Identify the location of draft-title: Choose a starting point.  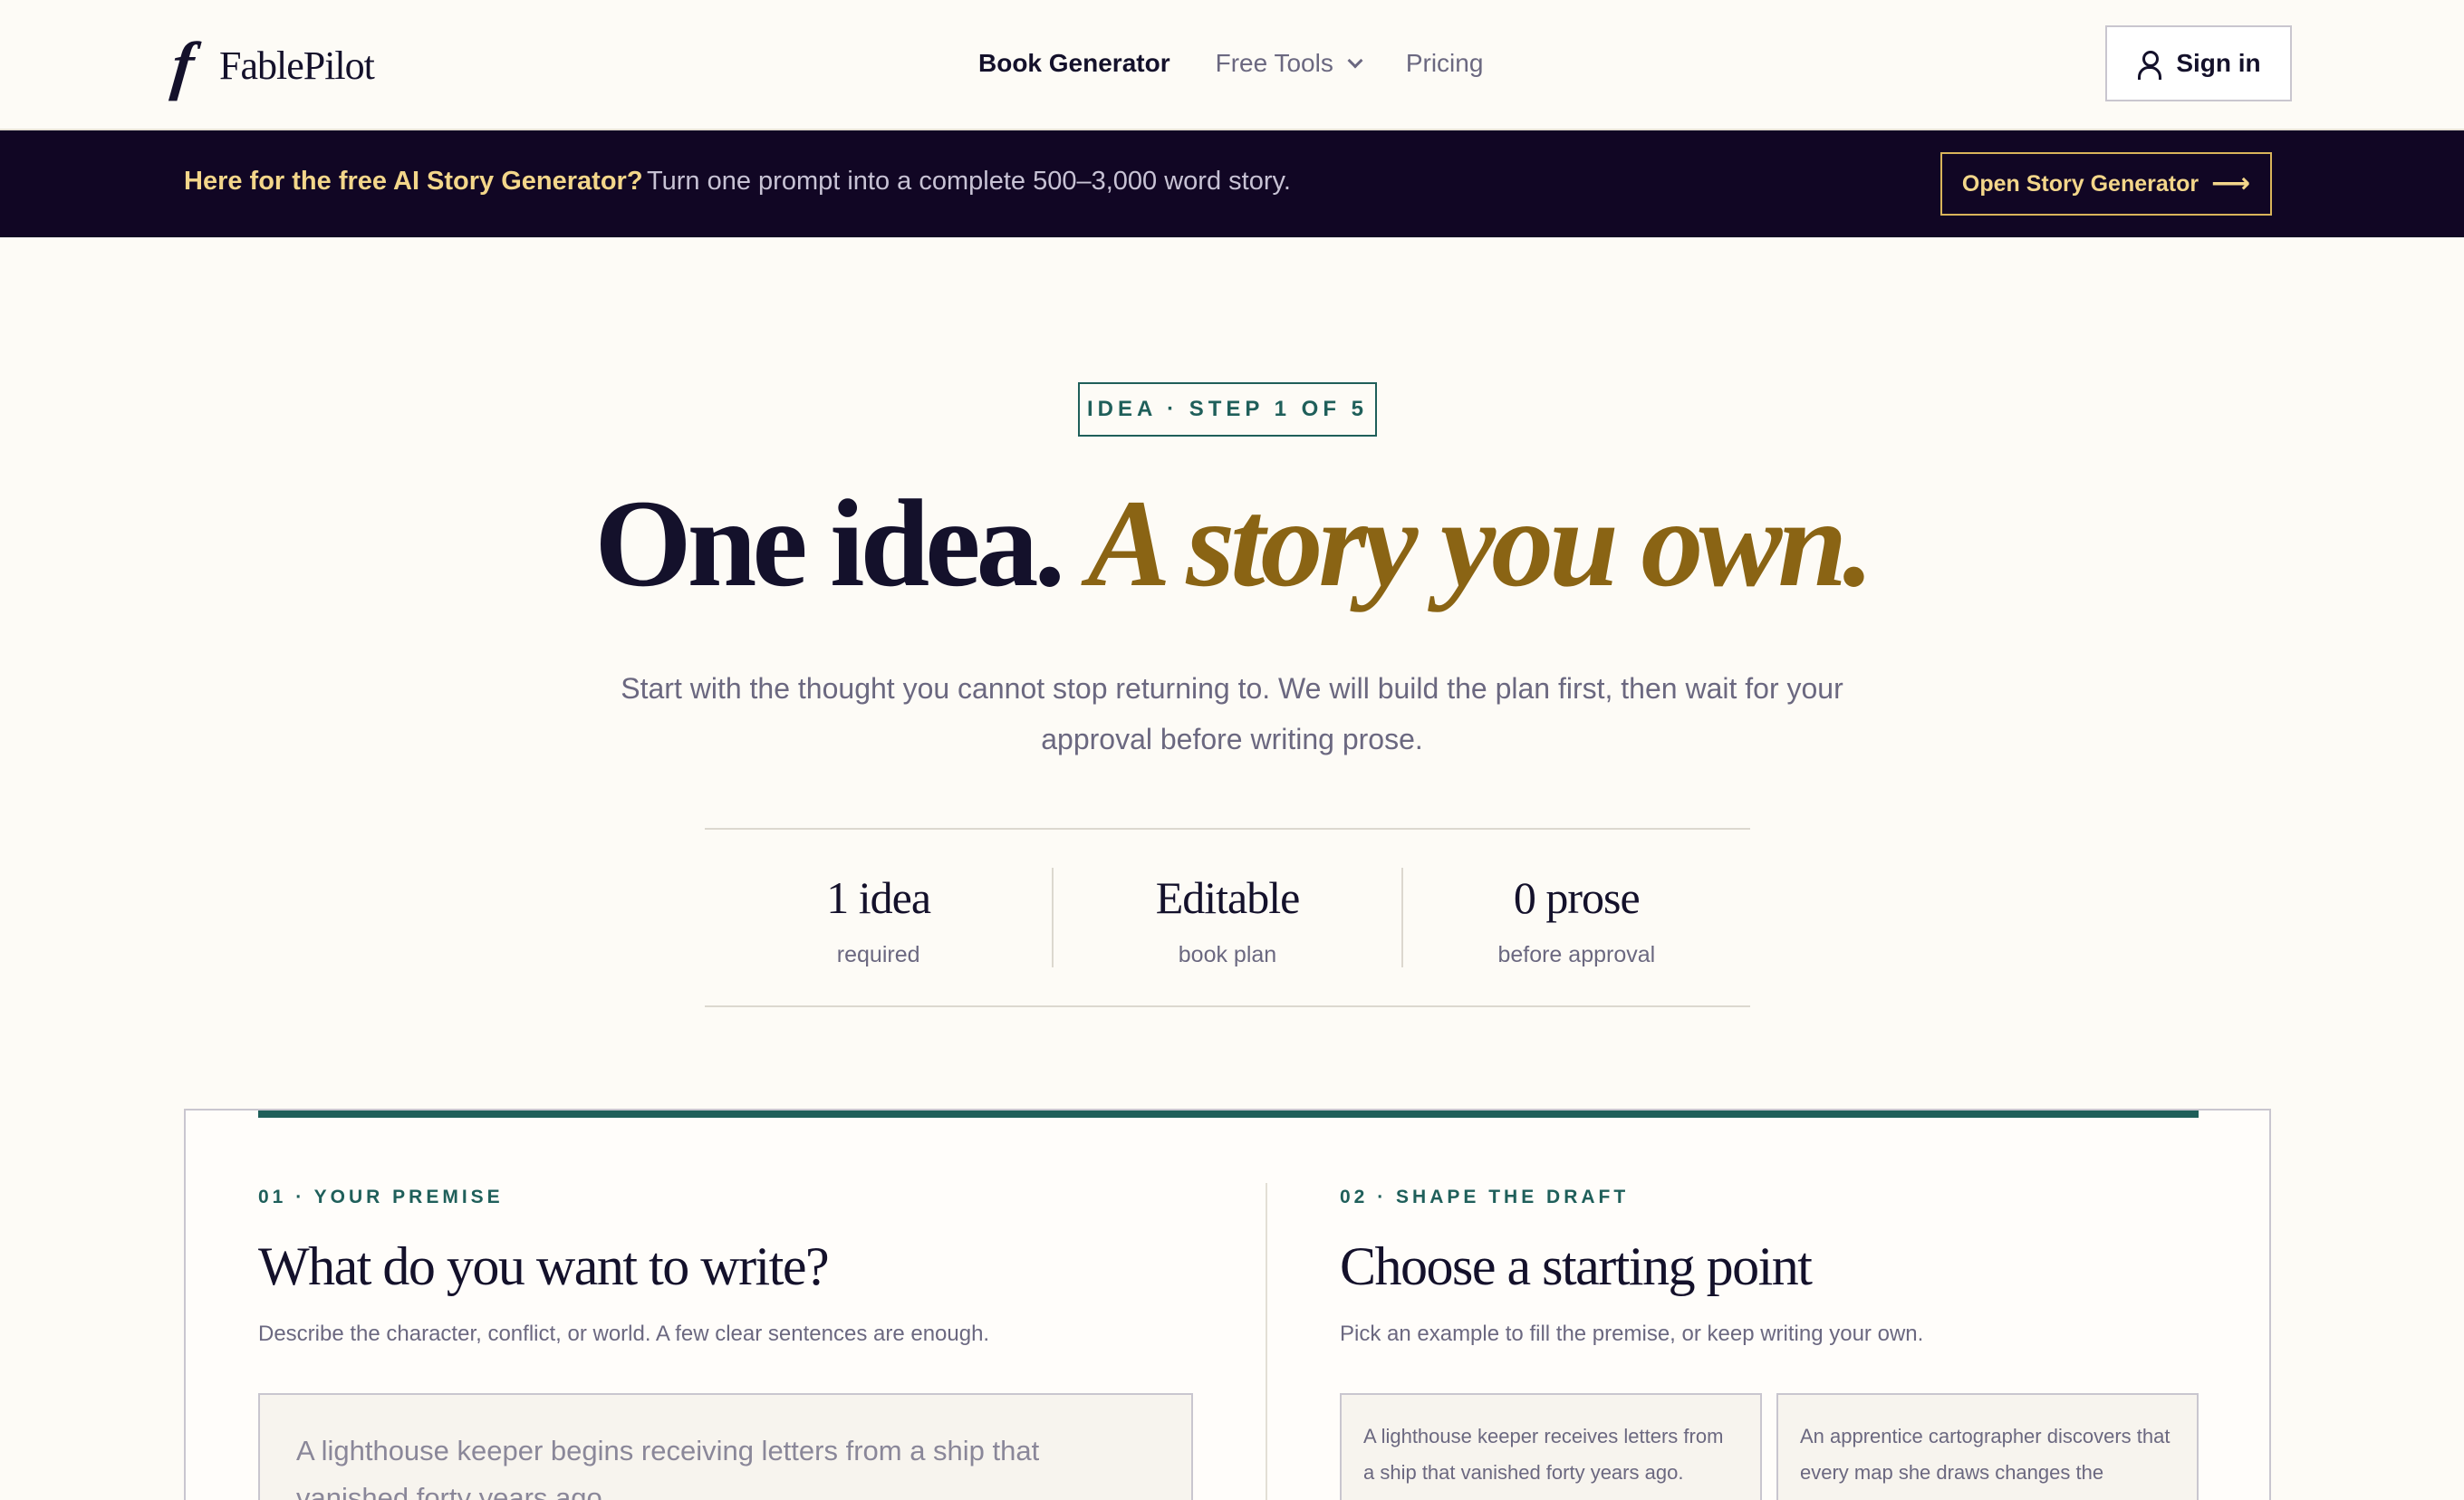
(1576, 1266).